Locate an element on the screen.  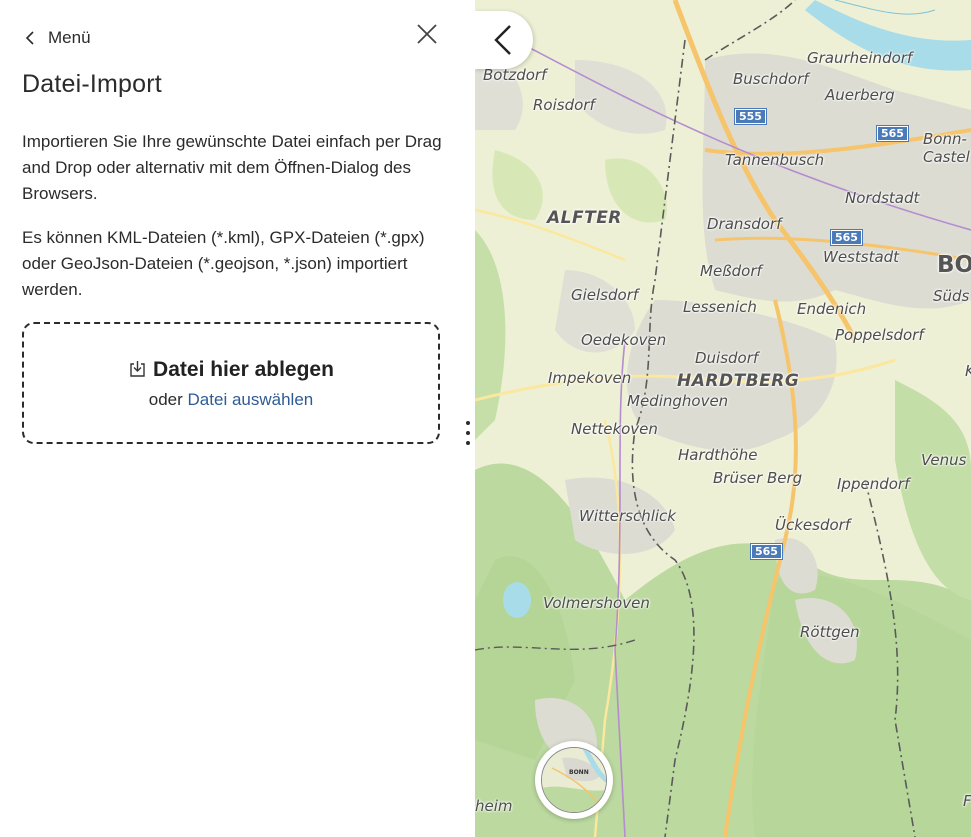
dropzone-sub: oder Datei auswählen is located at coordinates (231, 400).